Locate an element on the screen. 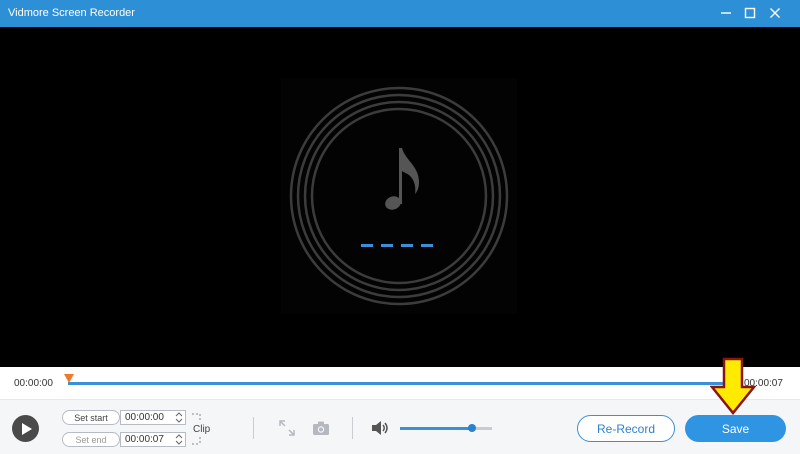  end-time-value: 00:00:07 is located at coordinates (144, 439).